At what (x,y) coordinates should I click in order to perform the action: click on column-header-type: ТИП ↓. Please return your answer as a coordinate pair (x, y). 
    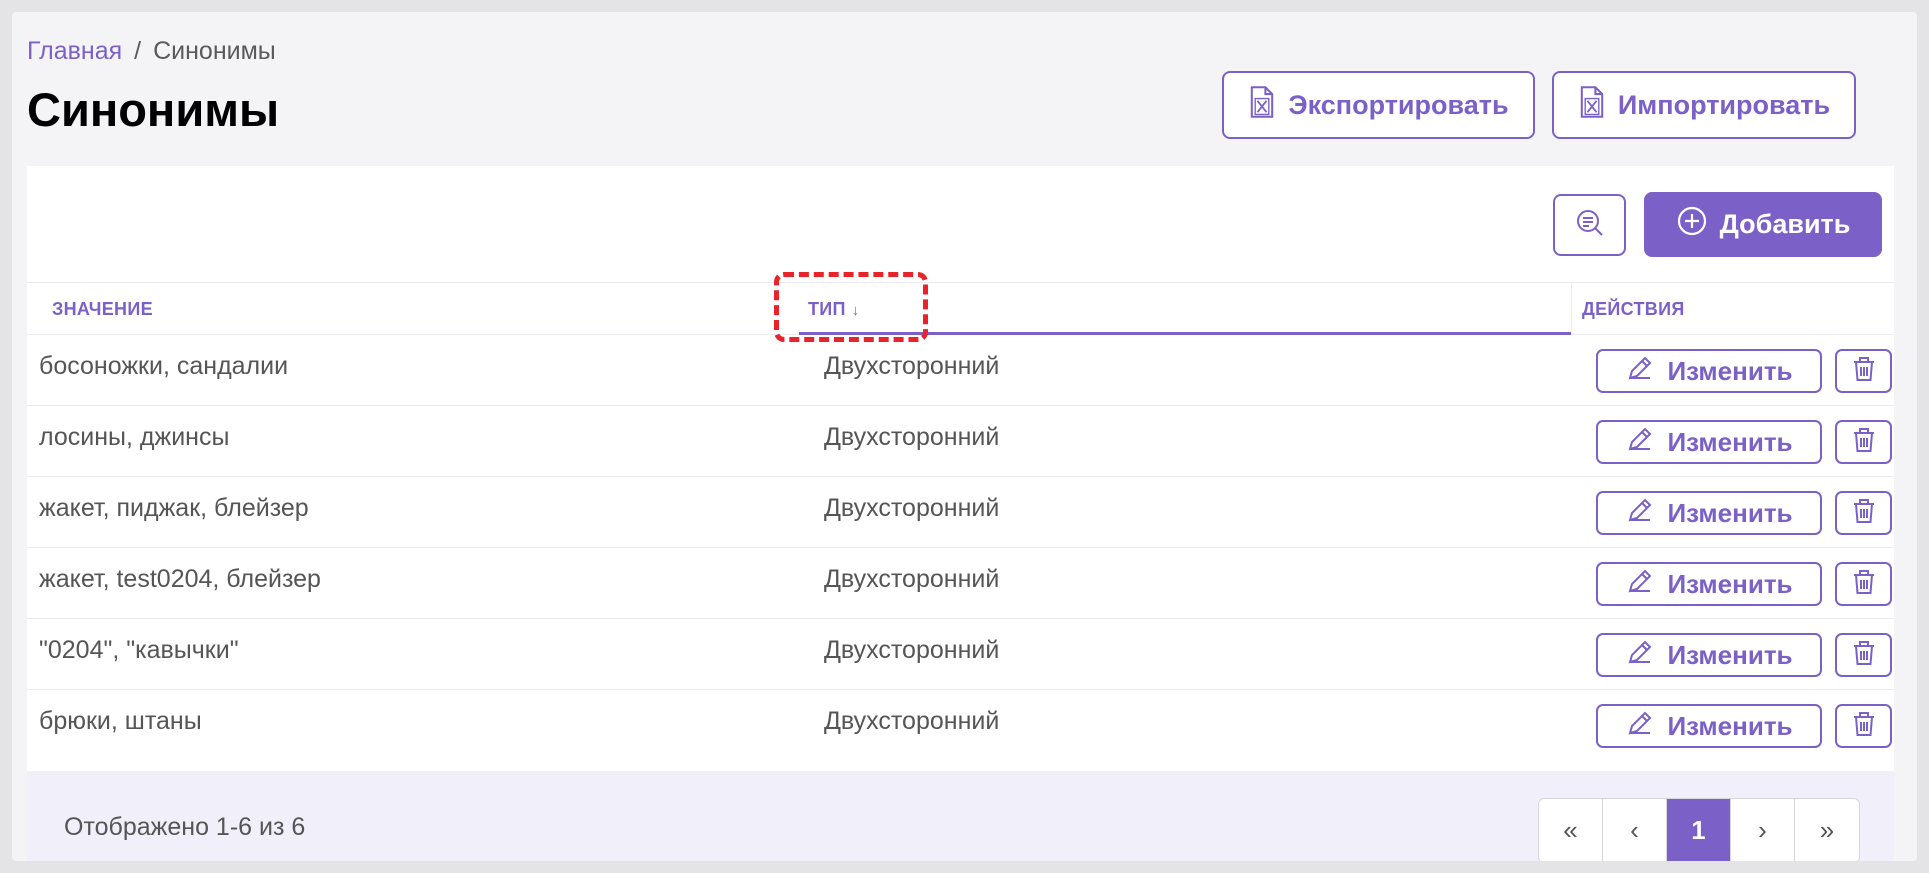
    Looking at the image, I should click on (1185, 309).